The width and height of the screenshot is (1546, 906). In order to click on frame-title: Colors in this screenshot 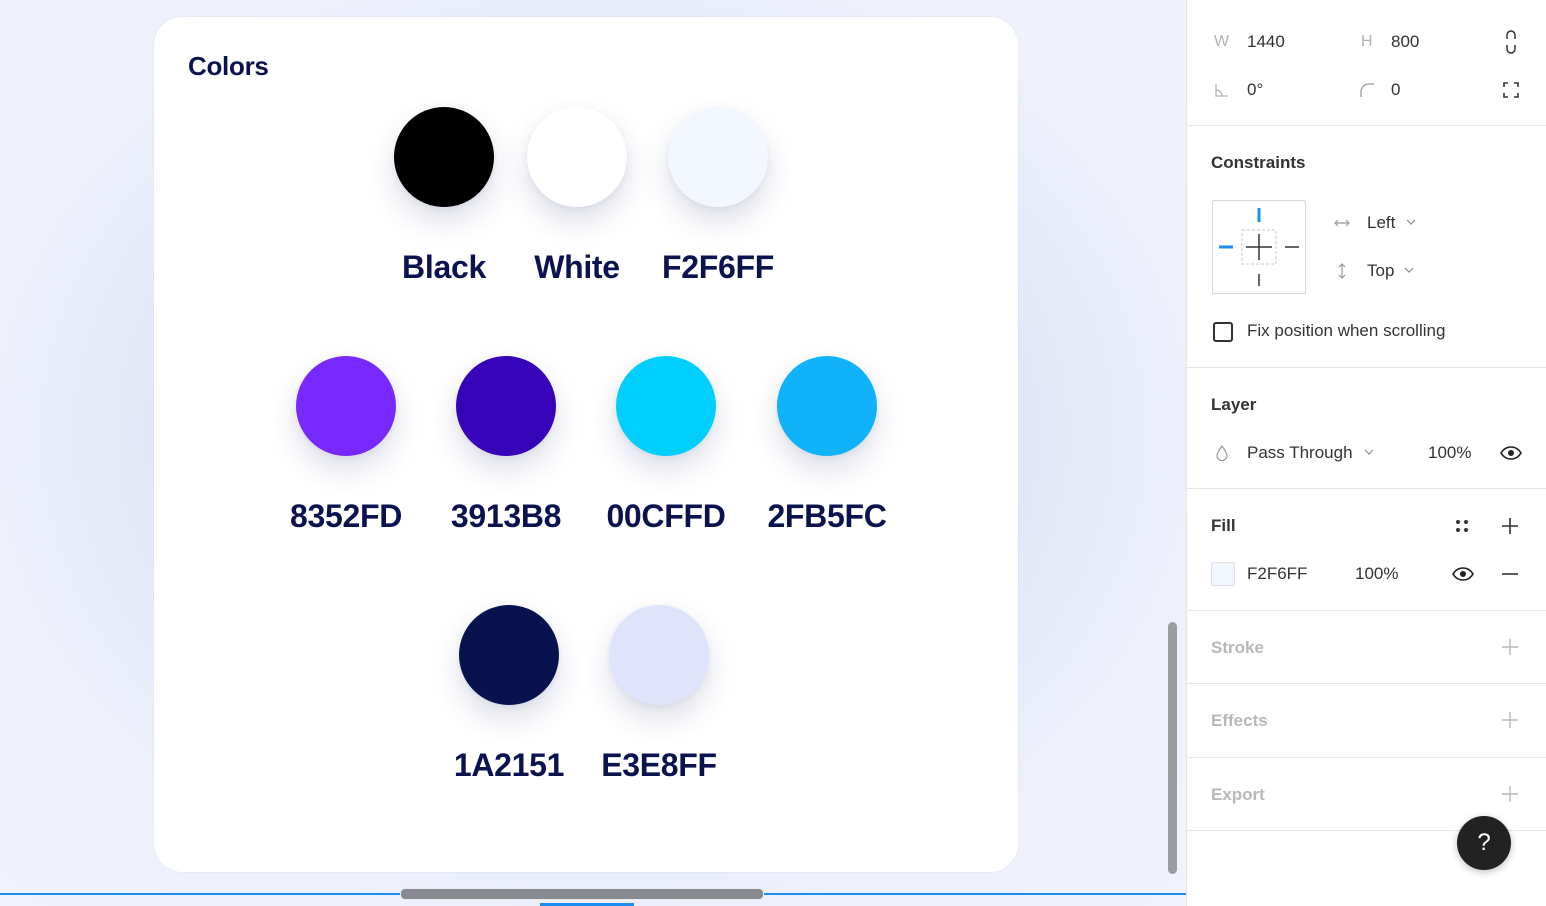, I will do `click(228, 66)`.